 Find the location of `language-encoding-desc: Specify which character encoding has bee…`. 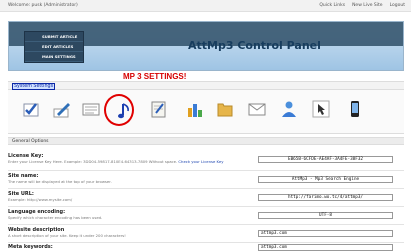

language-encoding-desc: Specify which character encoding has bee… is located at coordinates (55, 217).